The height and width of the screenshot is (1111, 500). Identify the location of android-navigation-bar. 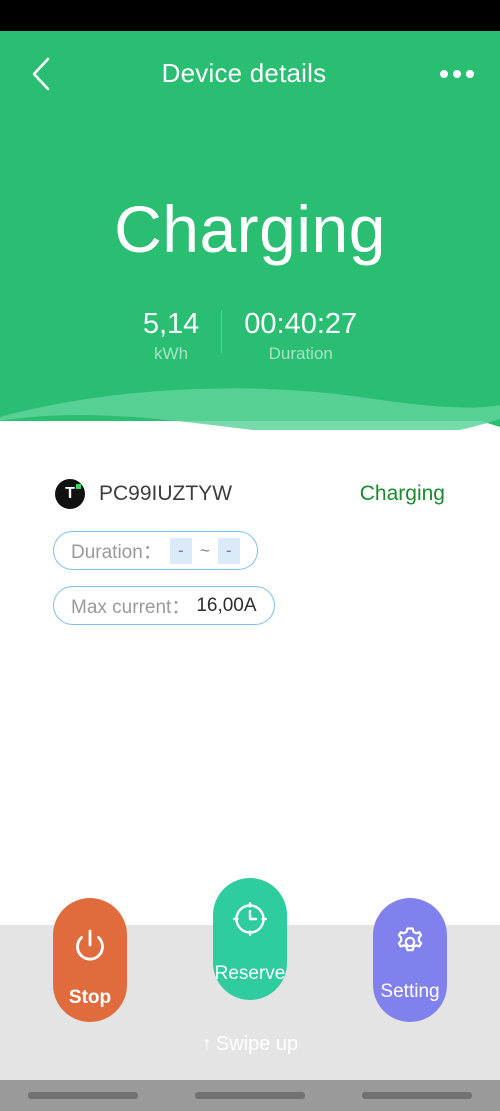
(250, 1095).